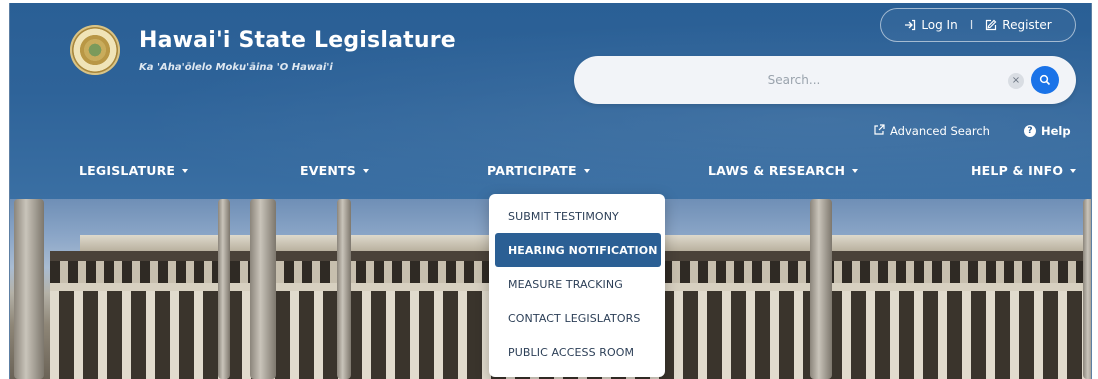  Describe the element at coordinates (297, 40) in the screenshot. I see `site-title: Hawai'i State Legislature` at that location.